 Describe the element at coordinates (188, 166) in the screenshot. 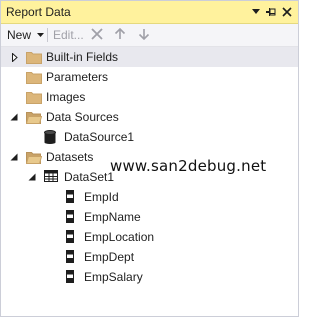

I see `watermark-text: www.san2debug.net` at that location.